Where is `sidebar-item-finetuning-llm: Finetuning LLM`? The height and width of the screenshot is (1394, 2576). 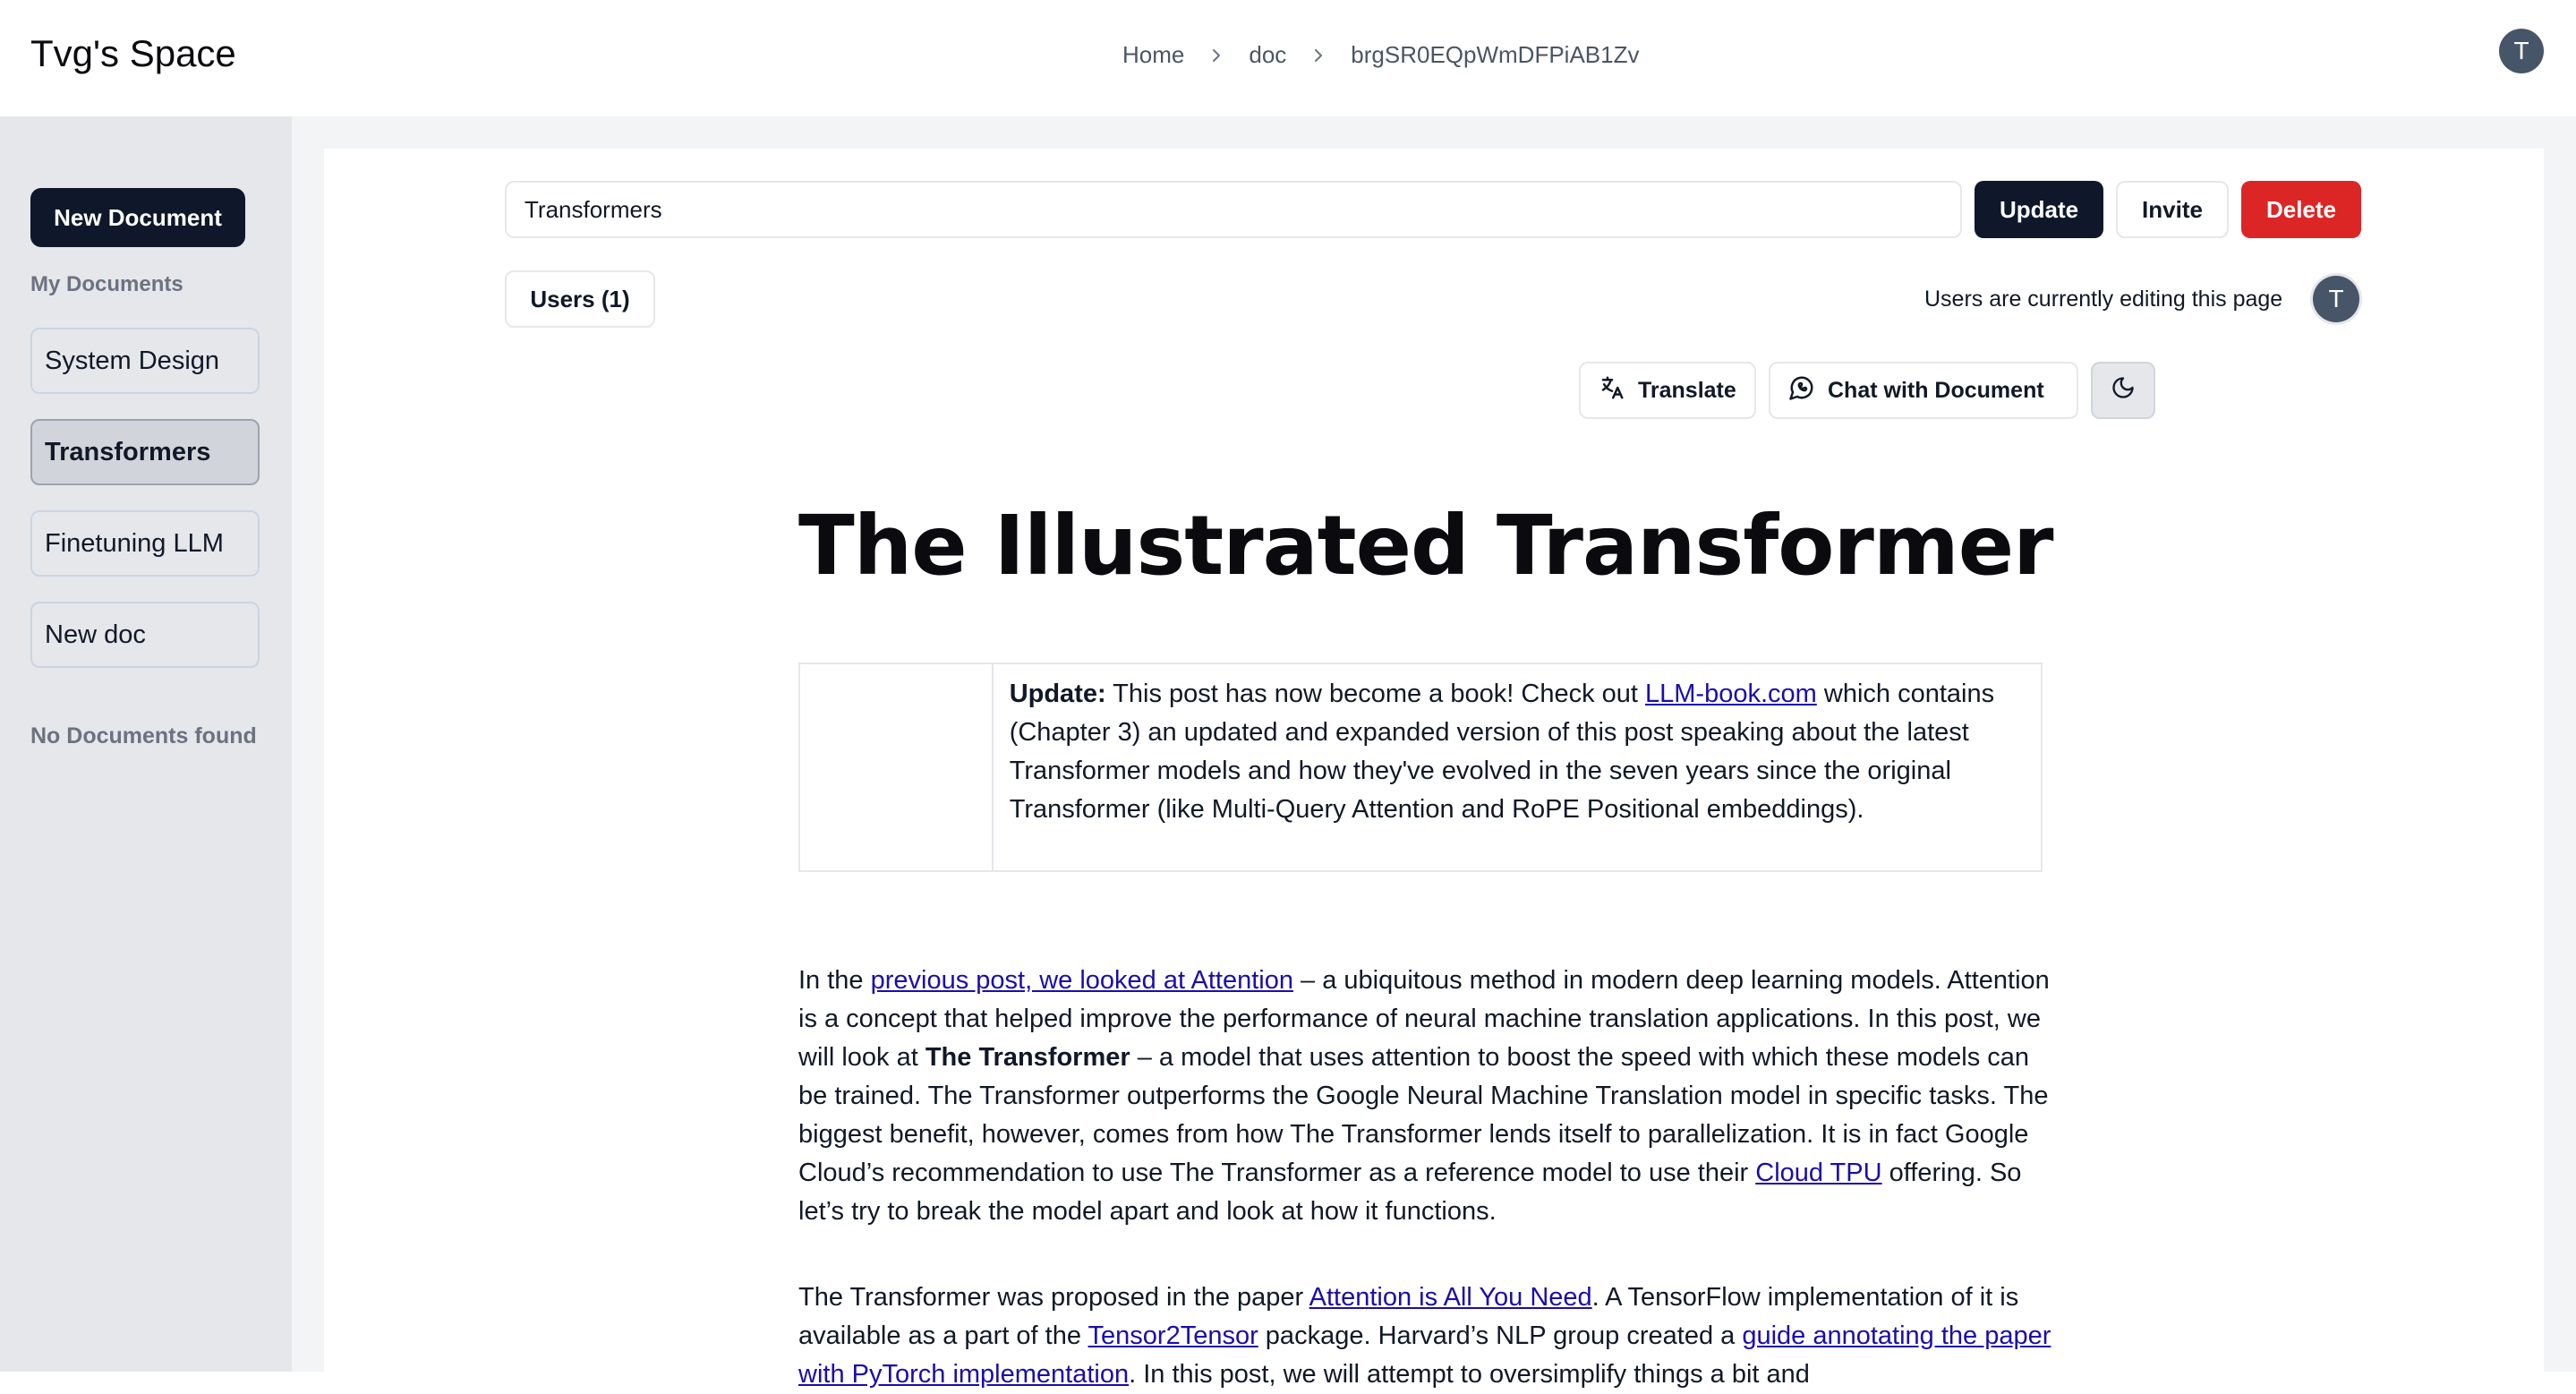
sidebar-item-finetuning-llm: Finetuning LLM is located at coordinates (145, 543).